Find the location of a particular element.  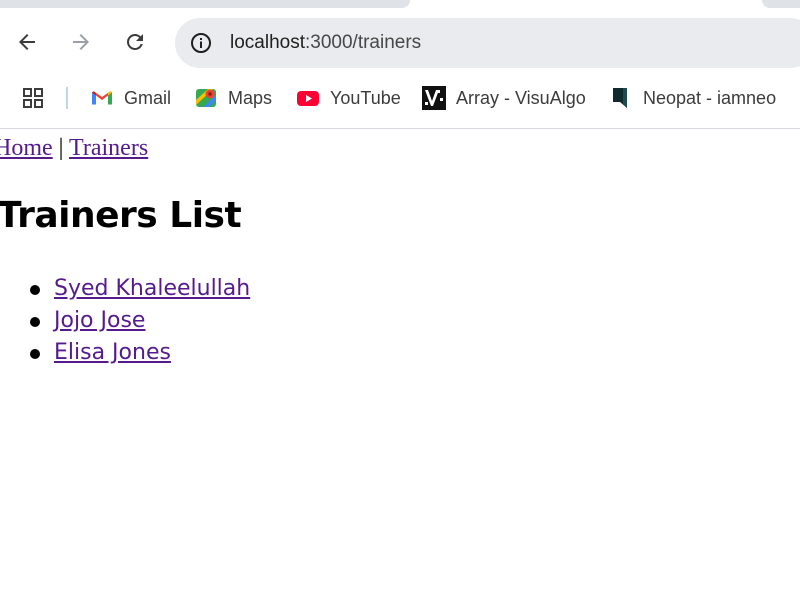

tab-strip is located at coordinates (400, 4).